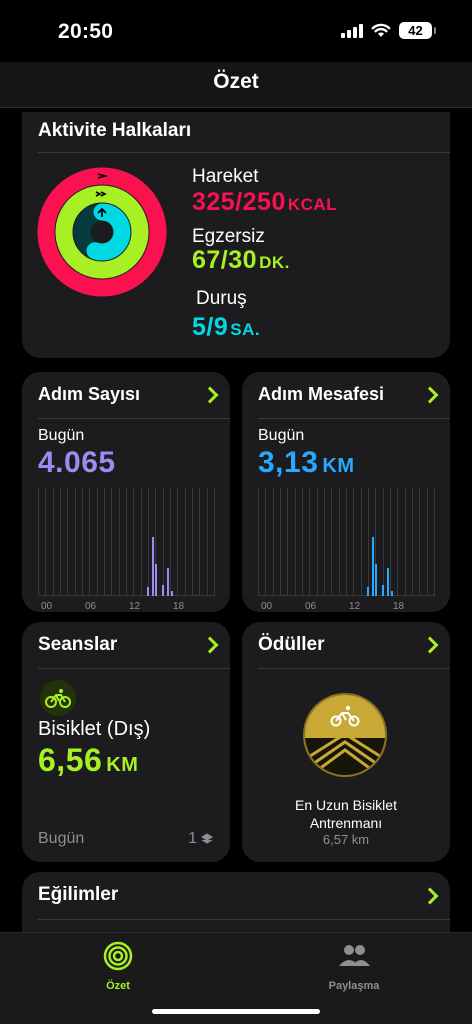 The image size is (472, 1024). Describe the element at coordinates (102, 232) in the screenshot. I see `activity-rings` at that location.